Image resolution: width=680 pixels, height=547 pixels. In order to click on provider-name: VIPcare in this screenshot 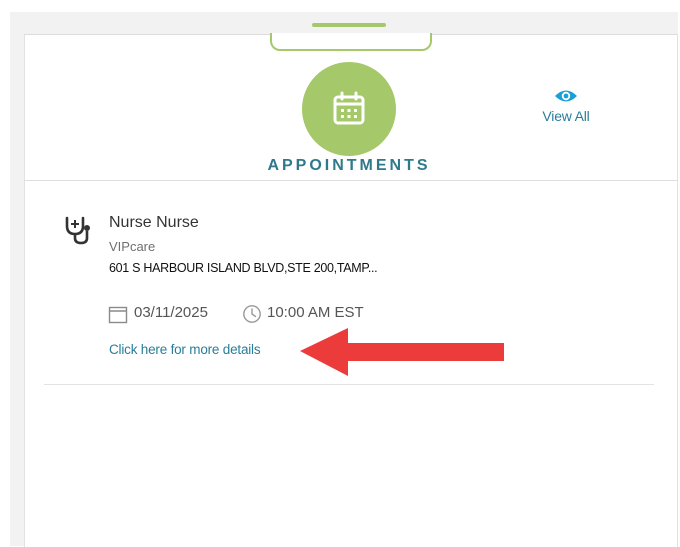, I will do `click(132, 246)`.